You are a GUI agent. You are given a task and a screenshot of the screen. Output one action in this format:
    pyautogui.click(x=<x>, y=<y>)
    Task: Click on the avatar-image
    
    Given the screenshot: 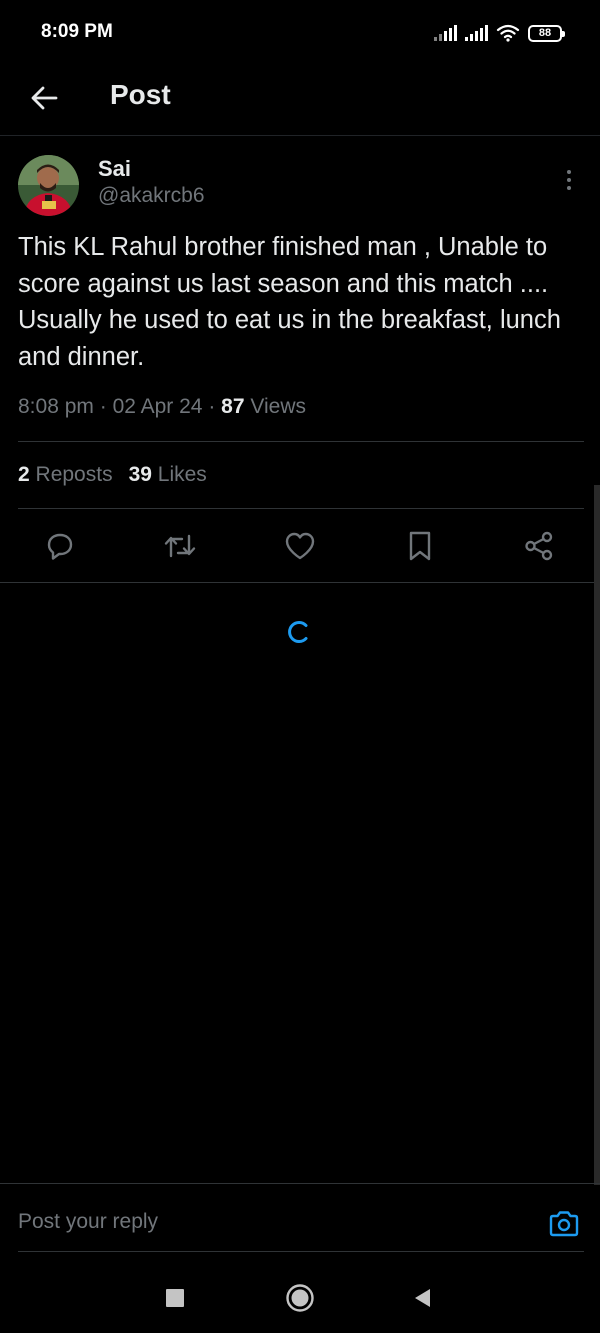 What is the action you would take?
    pyautogui.click(x=48, y=185)
    